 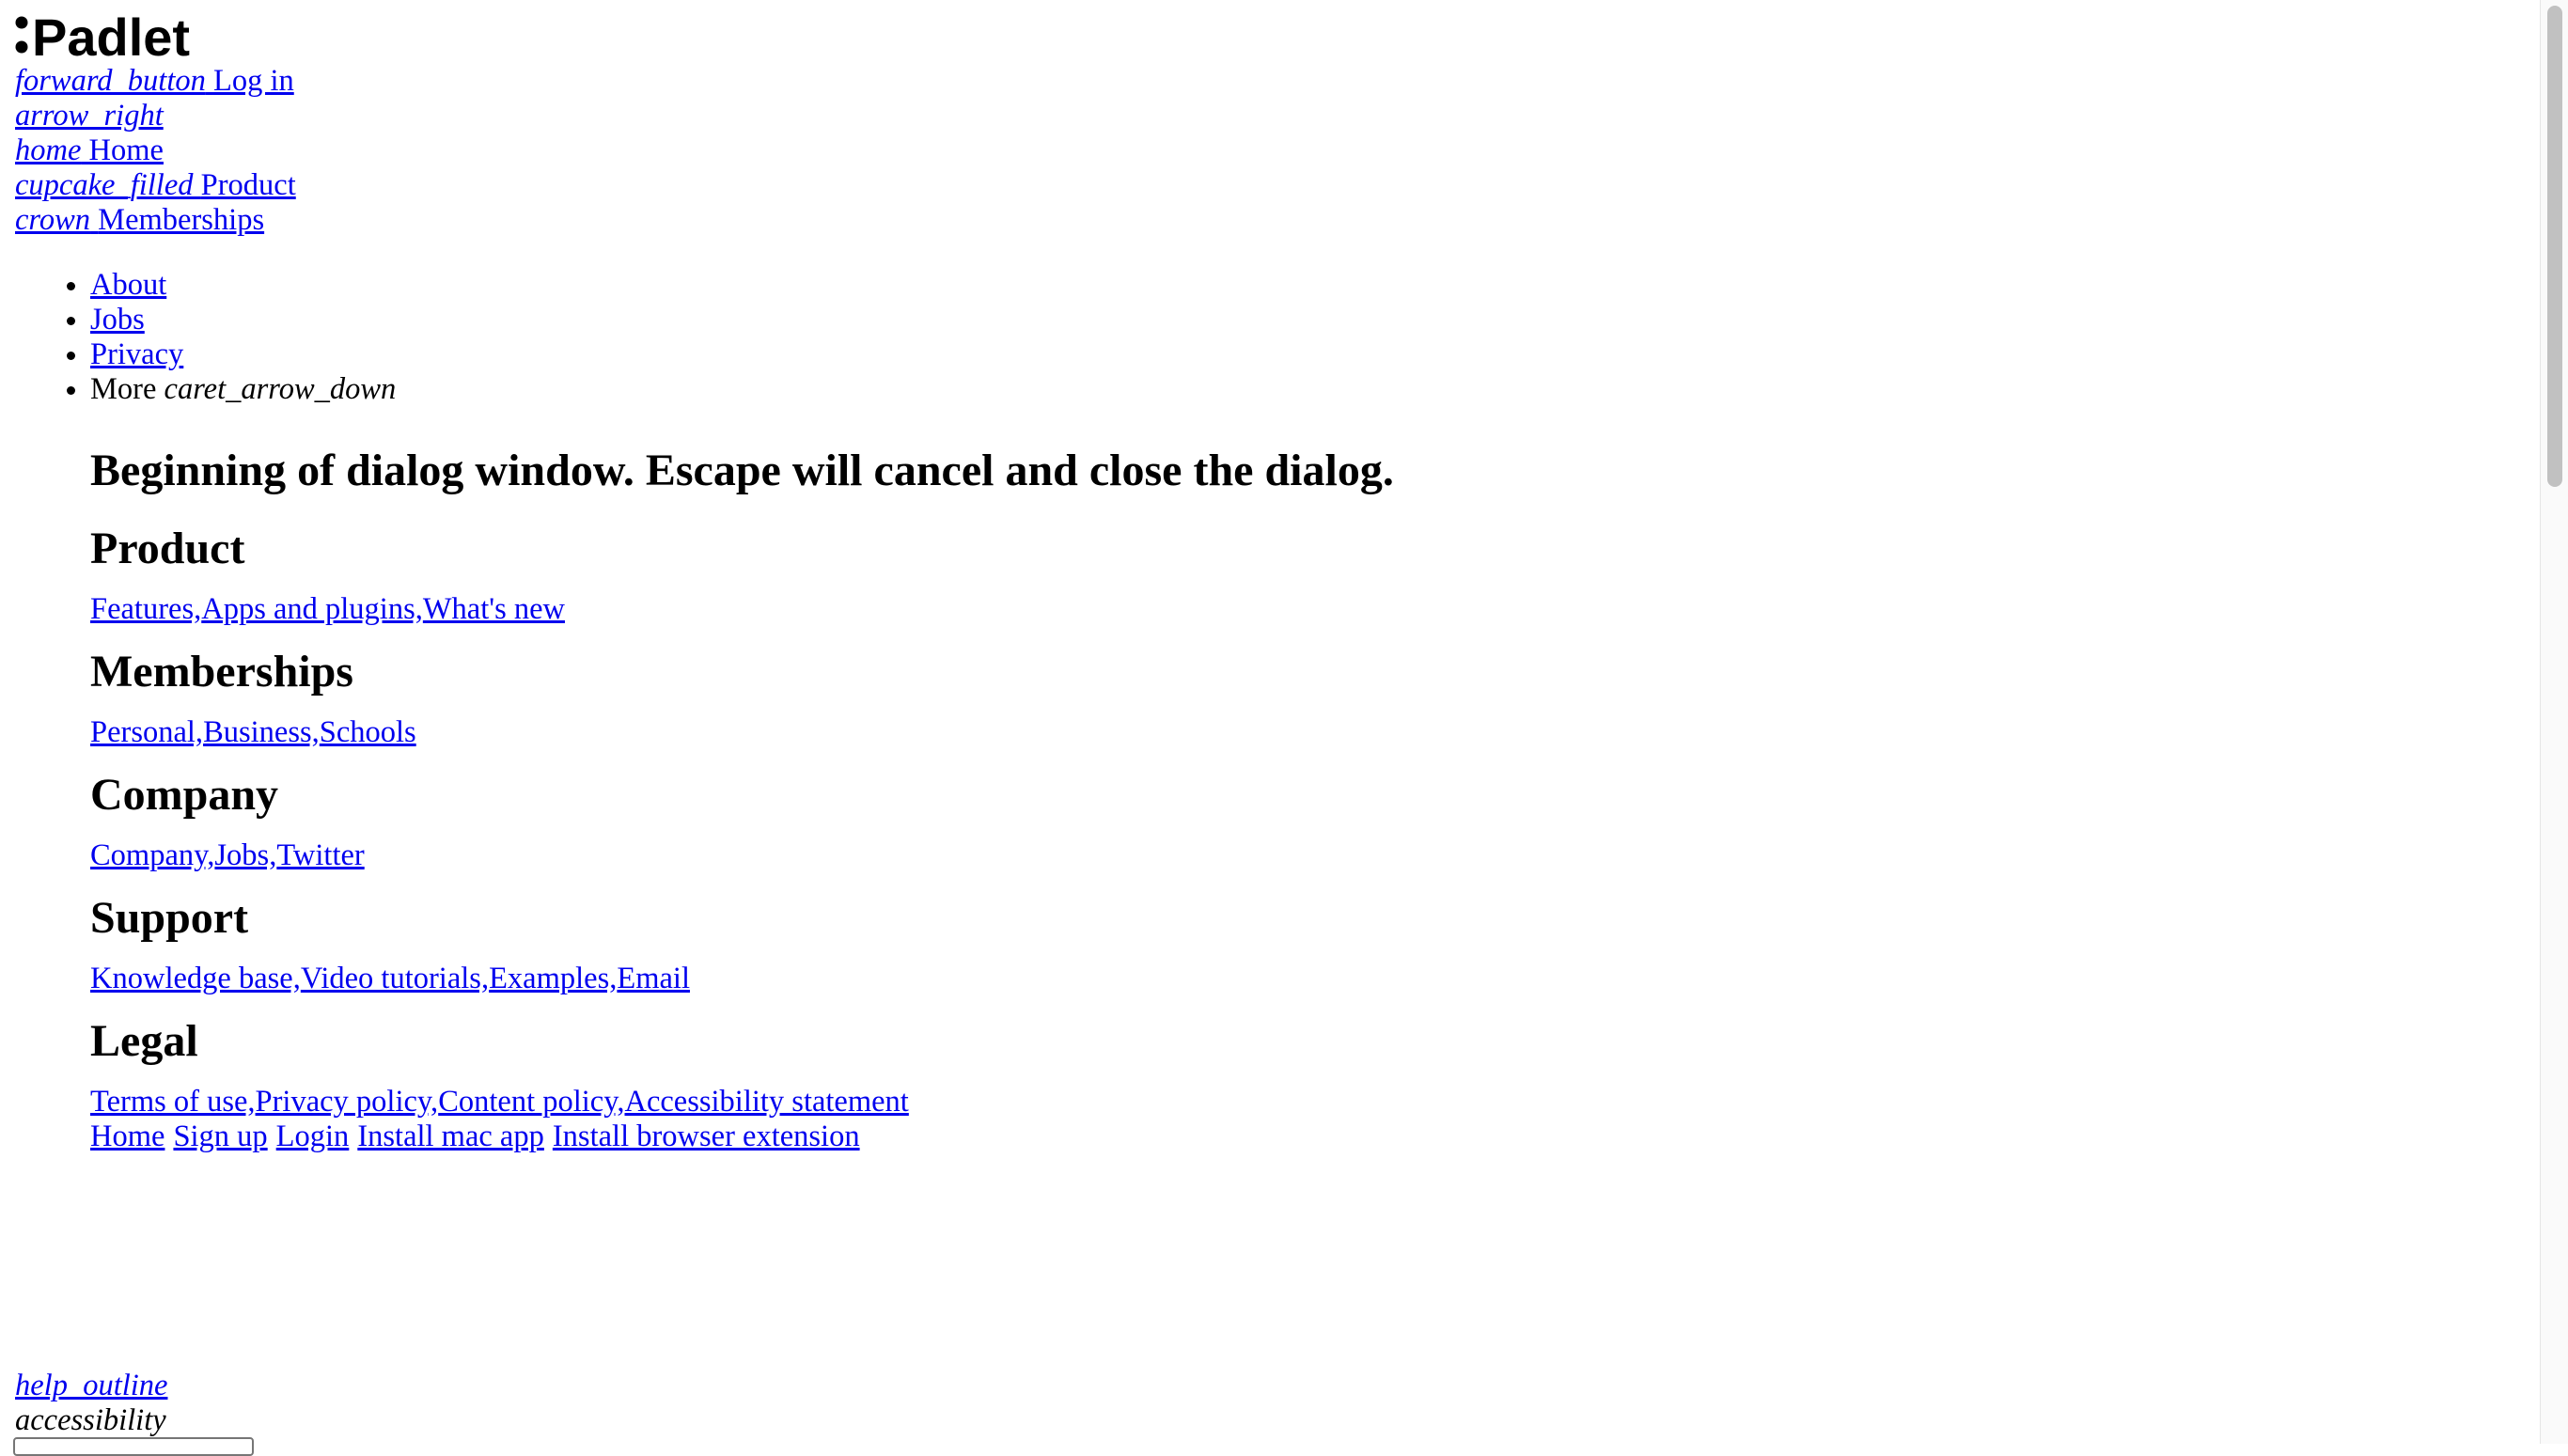 I want to click on bottom-home-link: Home, so click(x=127, y=1136).